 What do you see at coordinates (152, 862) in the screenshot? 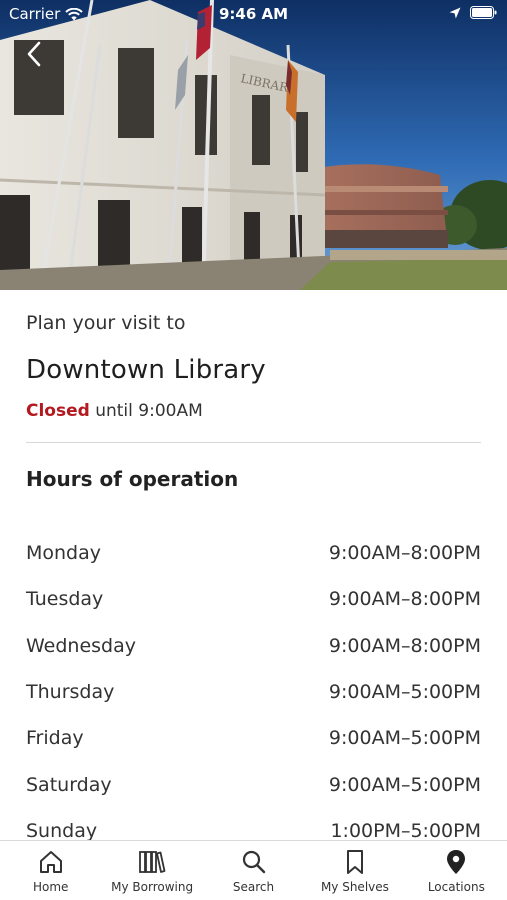
I see `books-icon` at bounding box center [152, 862].